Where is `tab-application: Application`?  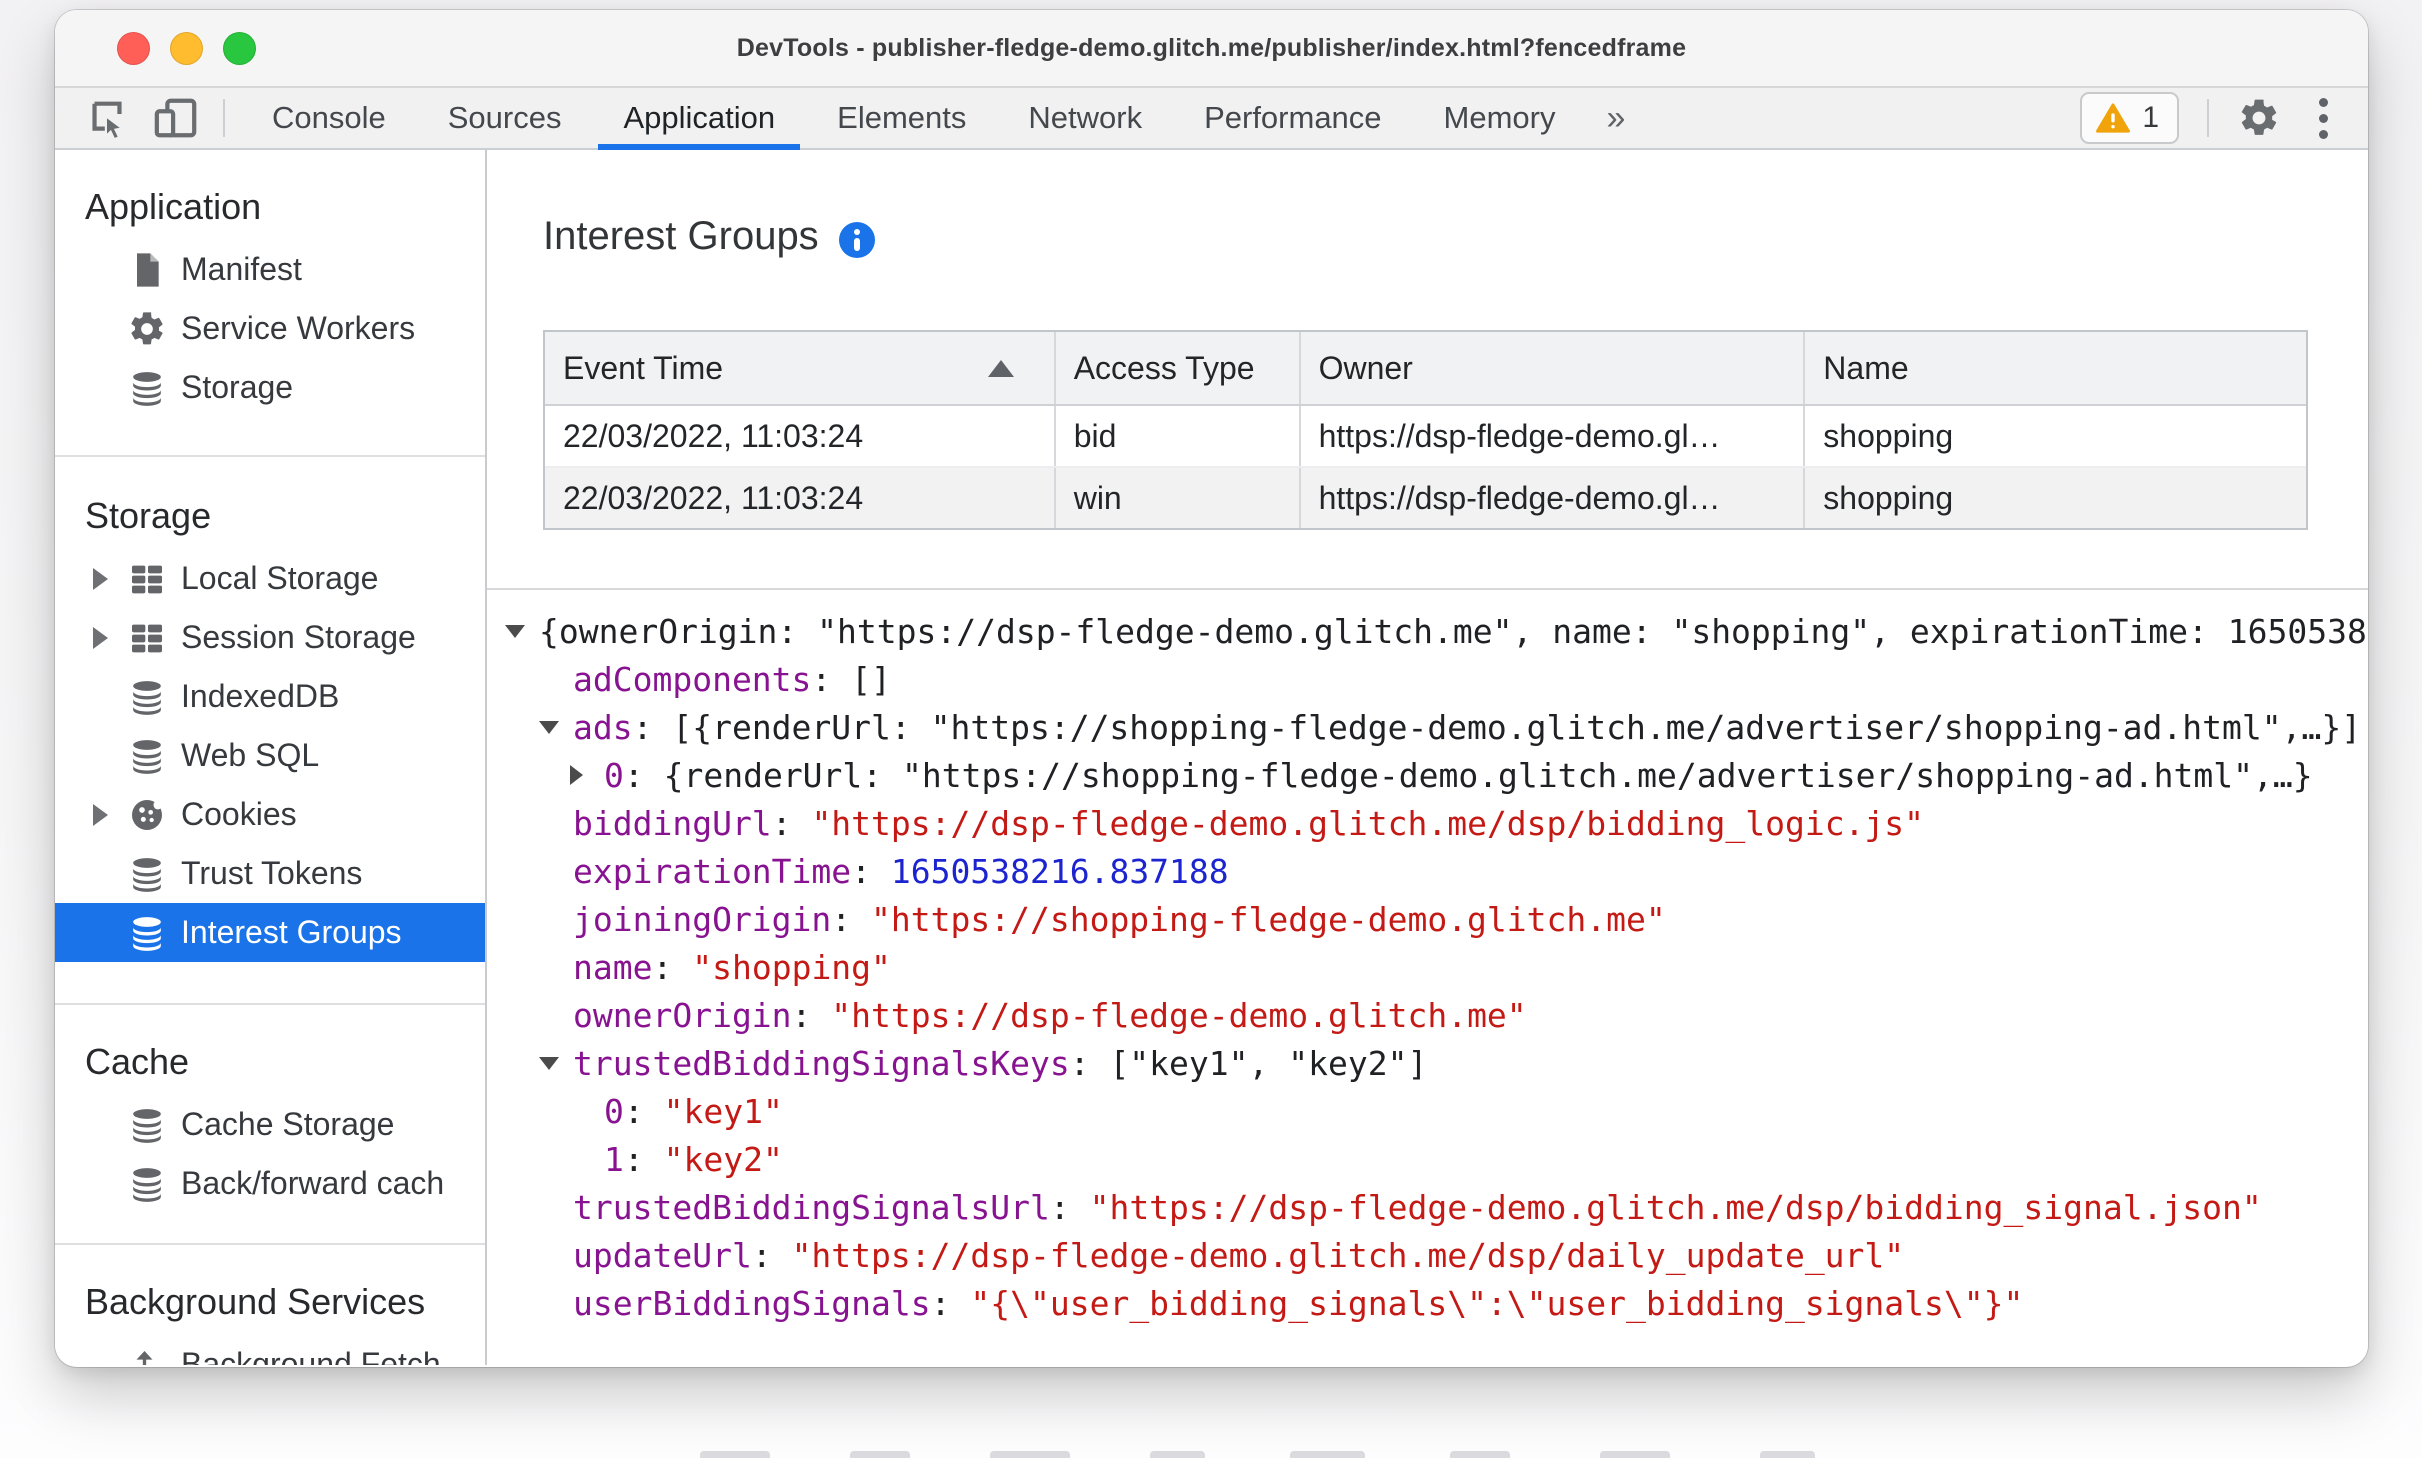 tab-application: Application is located at coordinates (699, 119).